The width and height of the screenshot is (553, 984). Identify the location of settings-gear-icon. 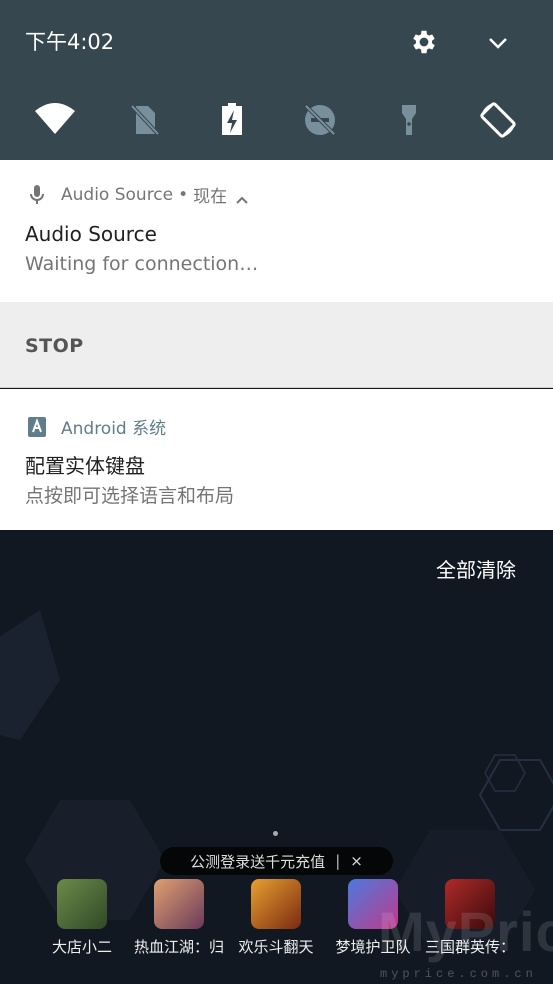
(424, 42).